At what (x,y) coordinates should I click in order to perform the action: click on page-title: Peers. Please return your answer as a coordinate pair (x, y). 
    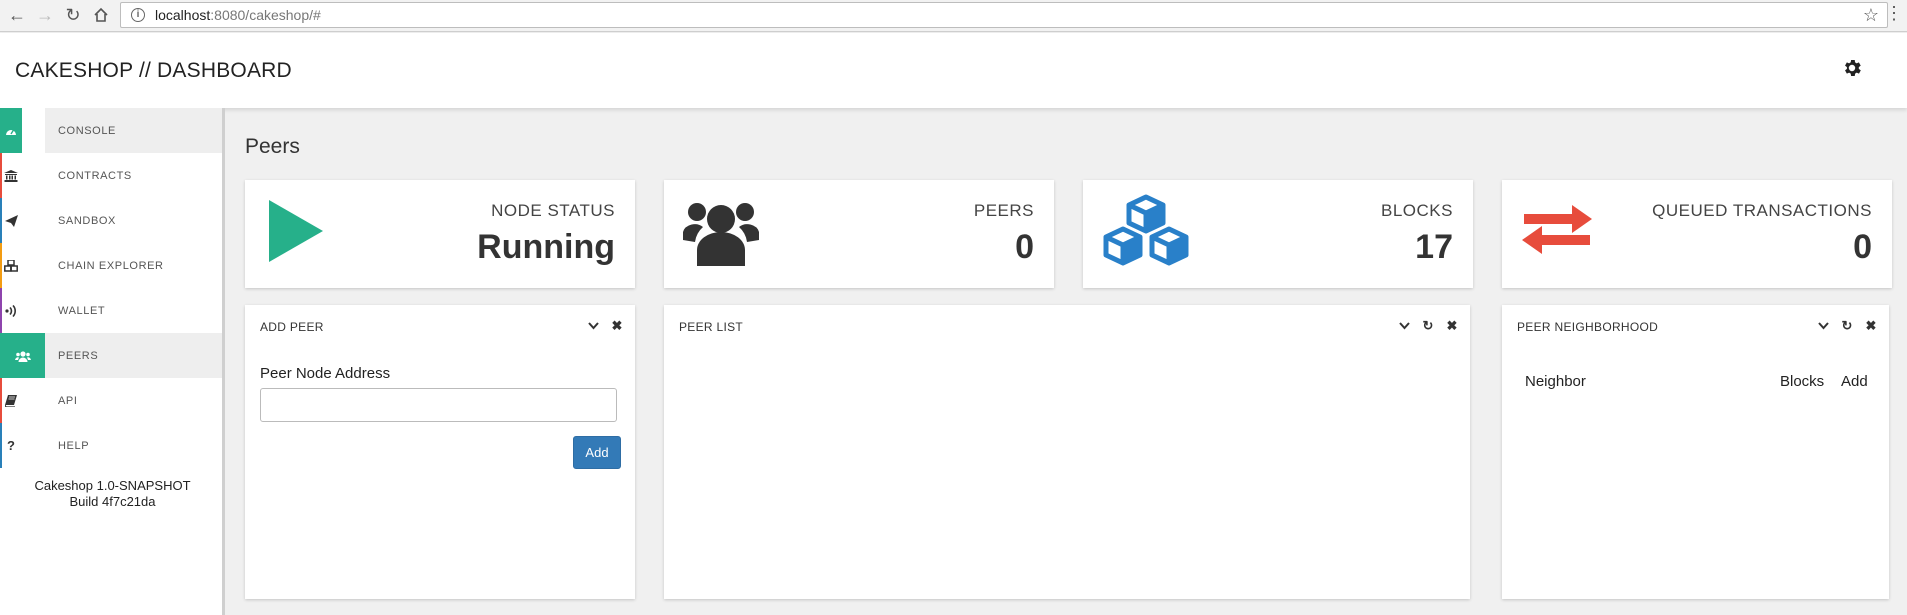
    Looking at the image, I should click on (272, 146).